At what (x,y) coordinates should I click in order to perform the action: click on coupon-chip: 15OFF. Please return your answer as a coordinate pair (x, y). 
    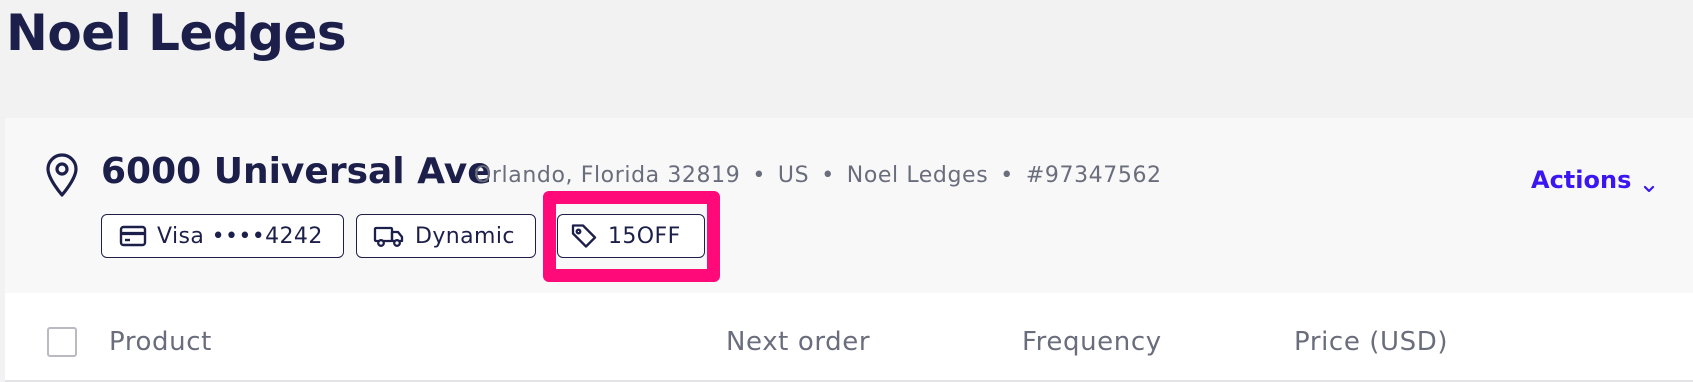
    Looking at the image, I should click on (631, 236).